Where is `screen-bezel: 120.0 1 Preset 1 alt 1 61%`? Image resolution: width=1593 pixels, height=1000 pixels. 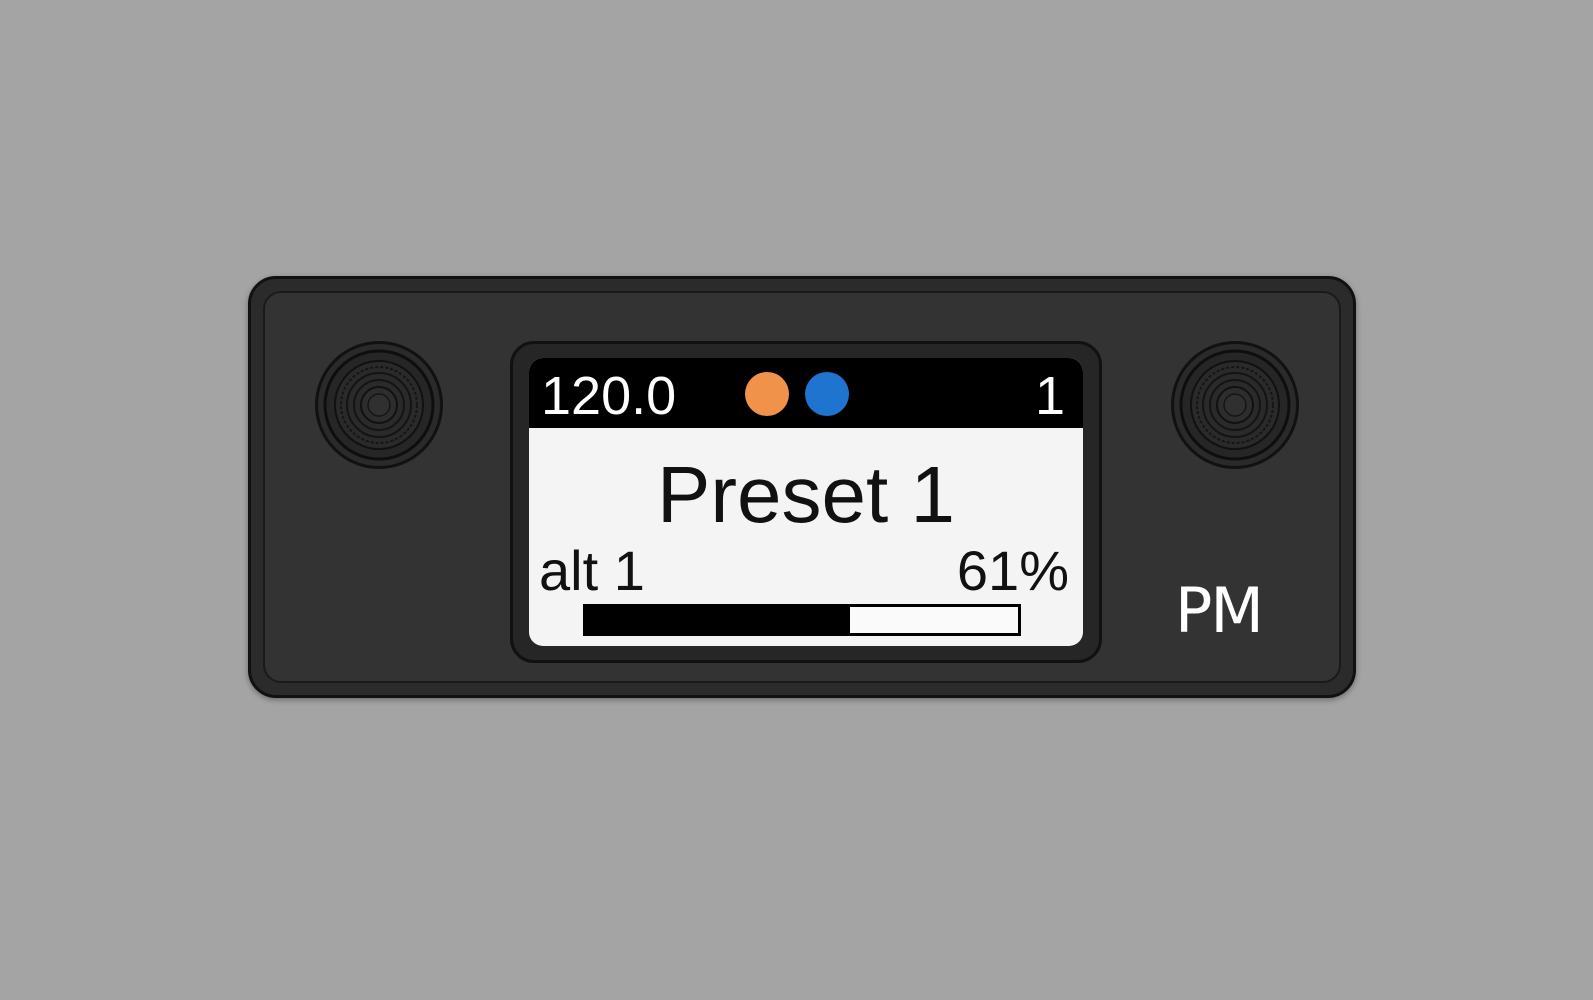 screen-bezel: 120.0 1 Preset 1 alt 1 61% is located at coordinates (806, 502).